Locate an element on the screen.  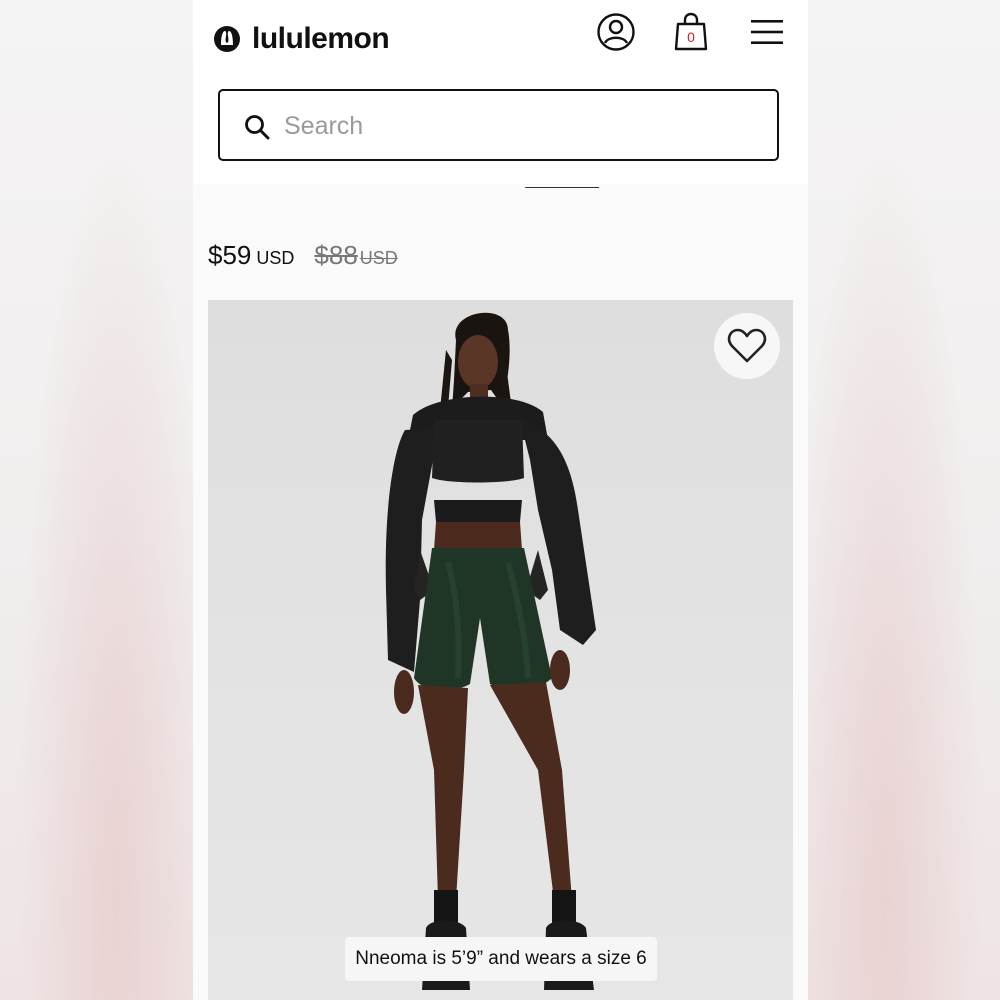
sale-price: $59 is located at coordinates (230, 255).